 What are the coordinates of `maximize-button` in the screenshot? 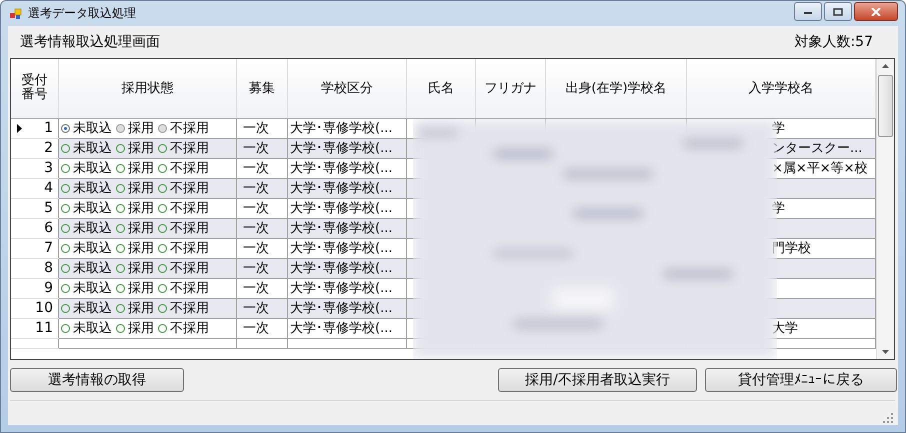 It's located at (838, 11).